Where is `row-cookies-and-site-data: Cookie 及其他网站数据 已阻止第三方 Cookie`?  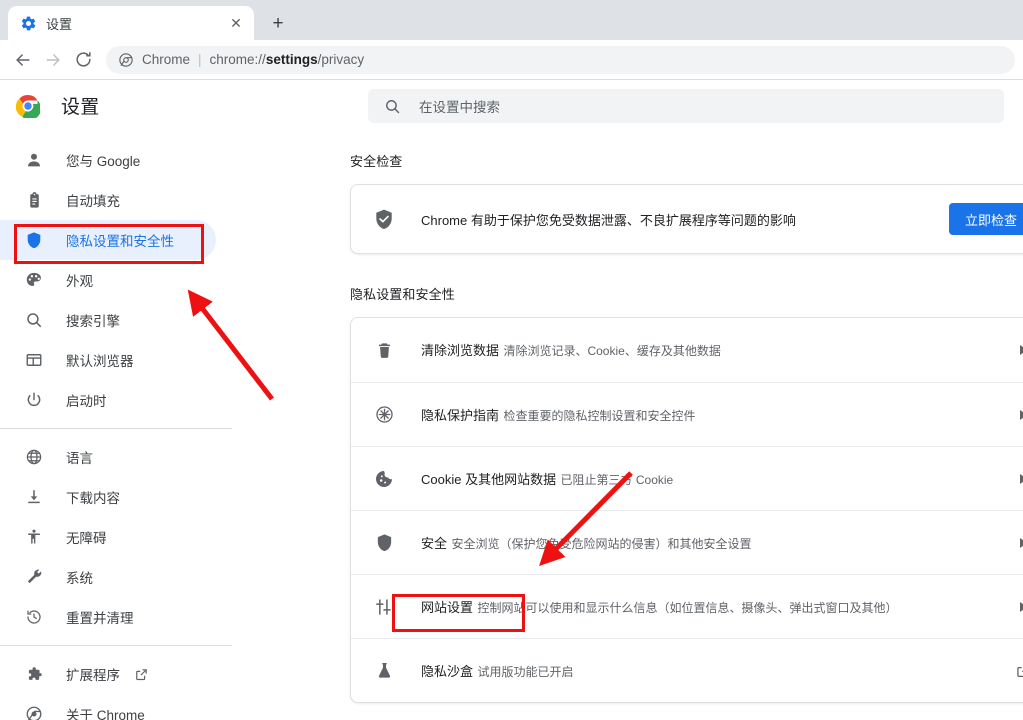
row-cookies-and-site-data: Cookie 及其他网站数据 已阻止第三方 Cookie is located at coordinates (687, 478).